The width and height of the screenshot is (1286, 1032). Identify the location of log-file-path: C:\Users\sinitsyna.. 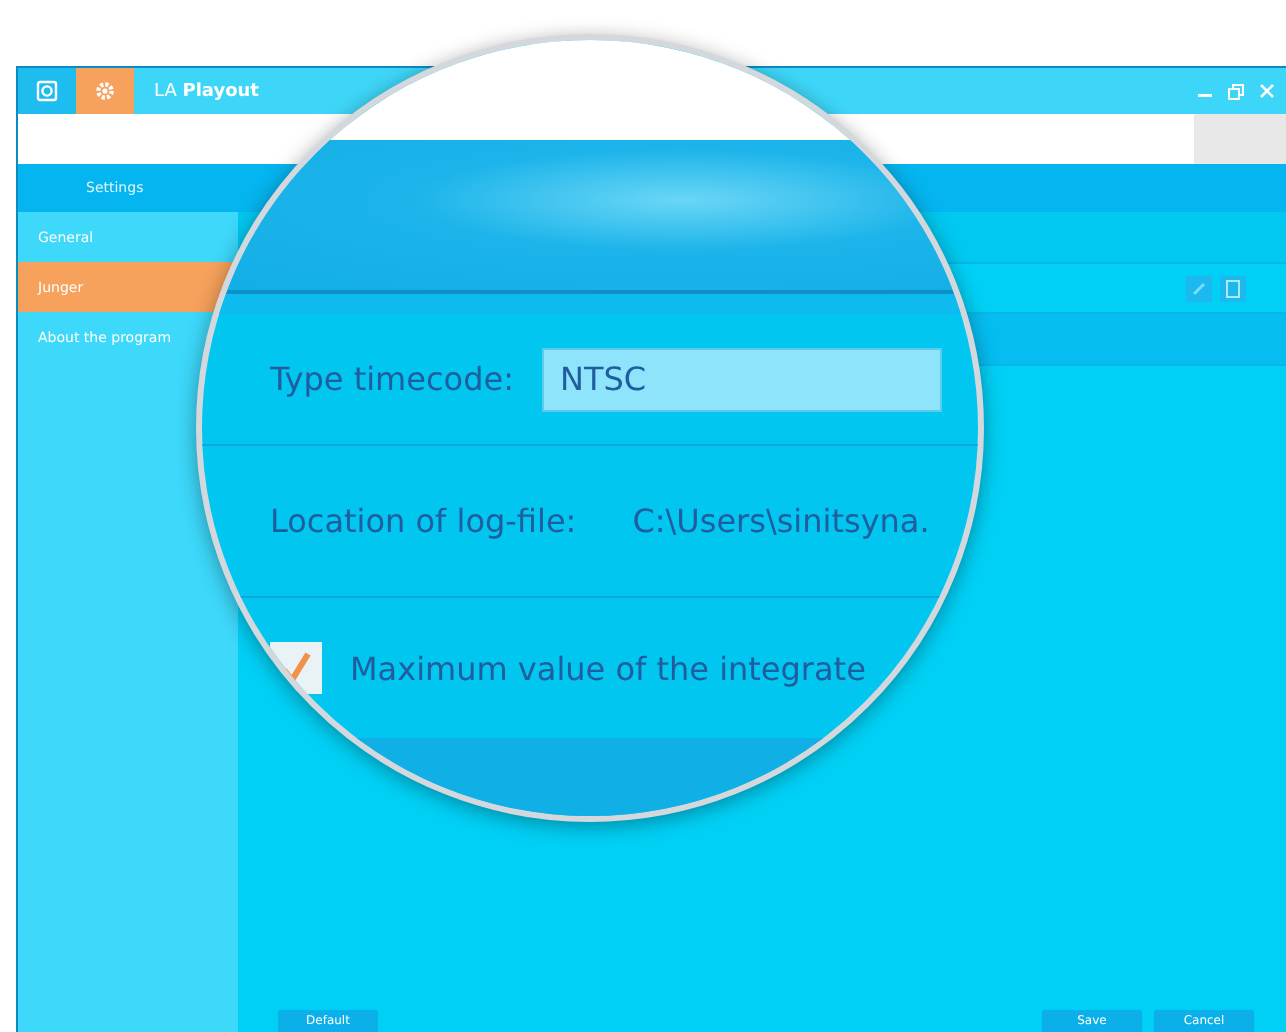
(781, 521).